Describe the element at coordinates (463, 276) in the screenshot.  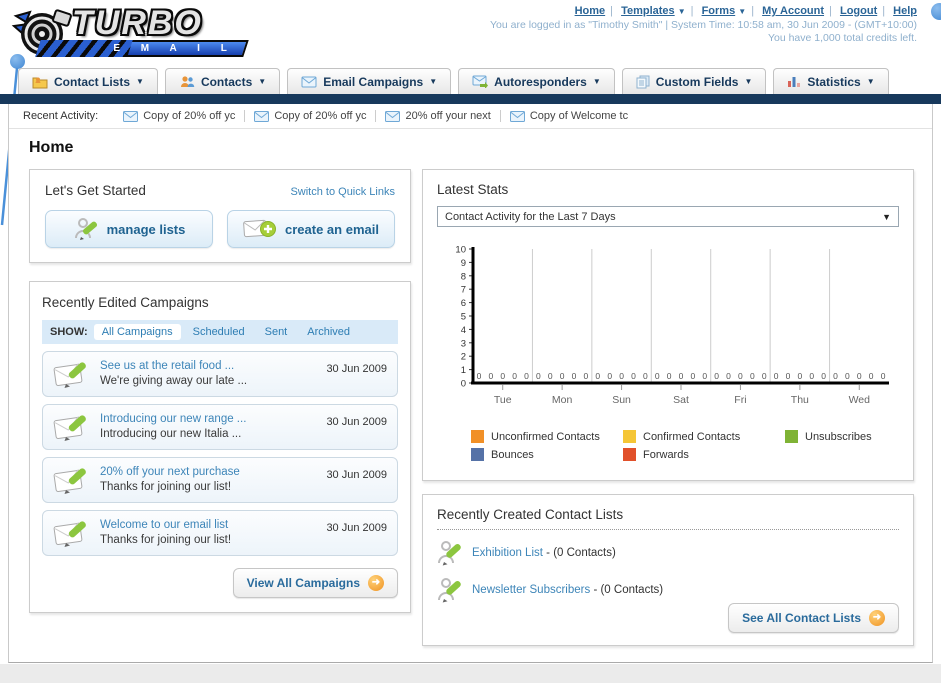
I see `svg-text: 8` at that location.